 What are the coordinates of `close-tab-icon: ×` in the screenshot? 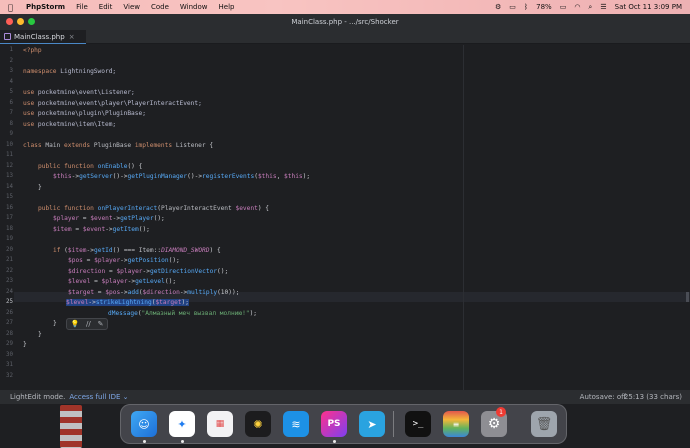 It's located at (72, 37).